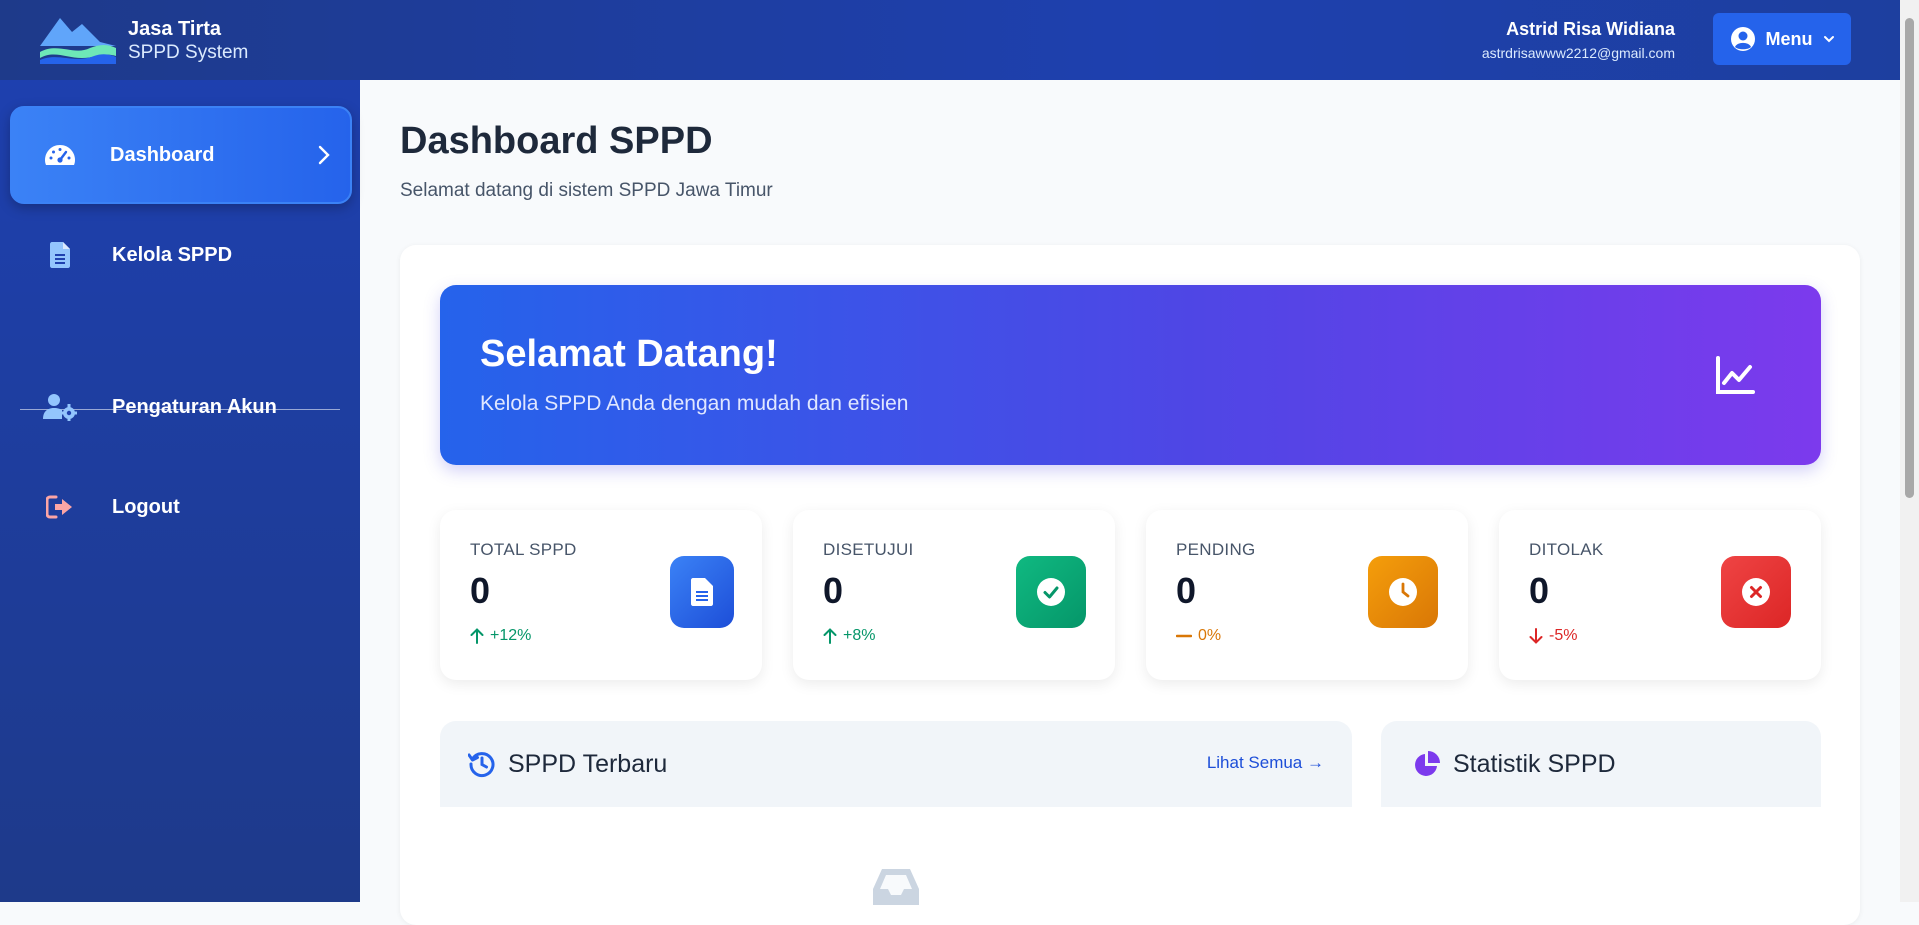  Describe the element at coordinates (324, 155) in the screenshot. I see `chevron-right-icon` at that location.